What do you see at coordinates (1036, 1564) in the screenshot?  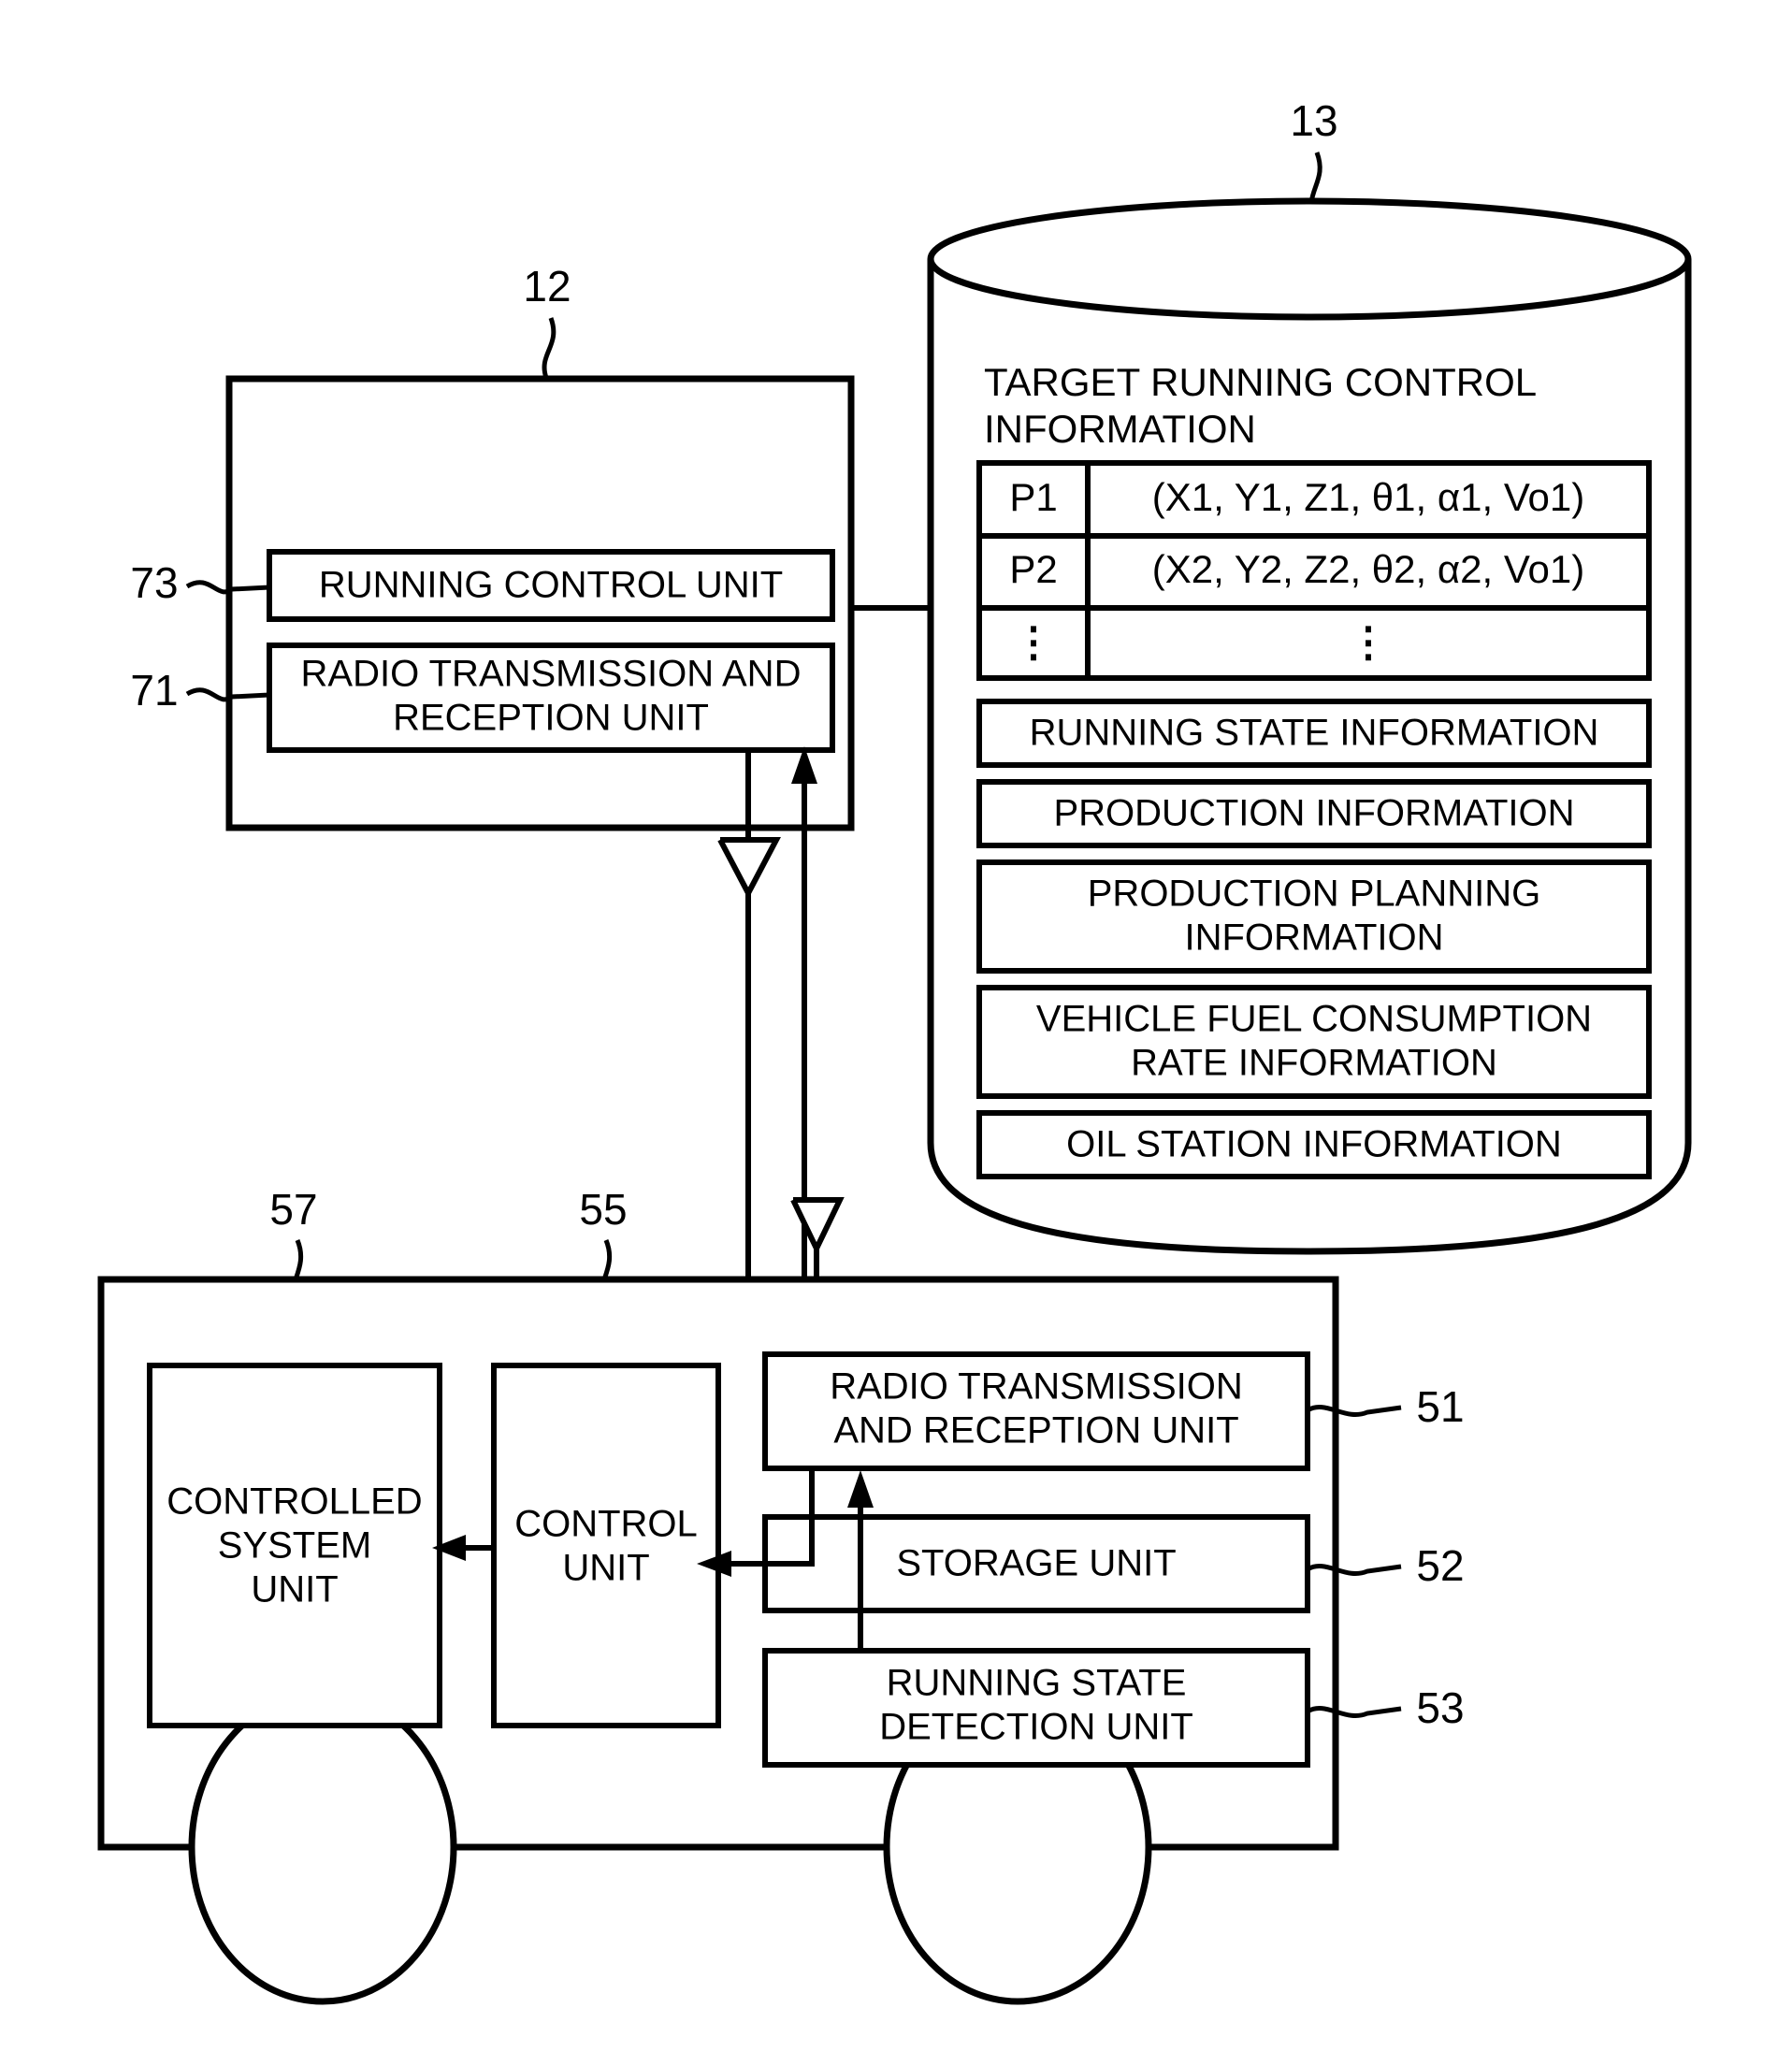 I see `storage-unit-label: STORAGE UNIT` at bounding box center [1036, 1564].